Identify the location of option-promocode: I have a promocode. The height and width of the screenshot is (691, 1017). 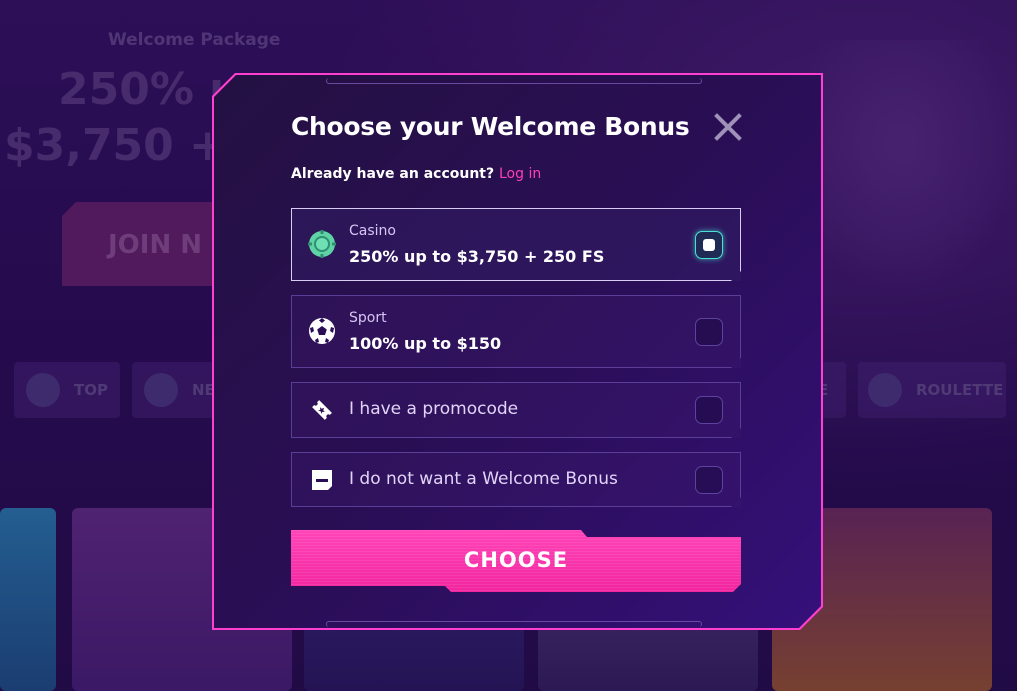
(516, 410).